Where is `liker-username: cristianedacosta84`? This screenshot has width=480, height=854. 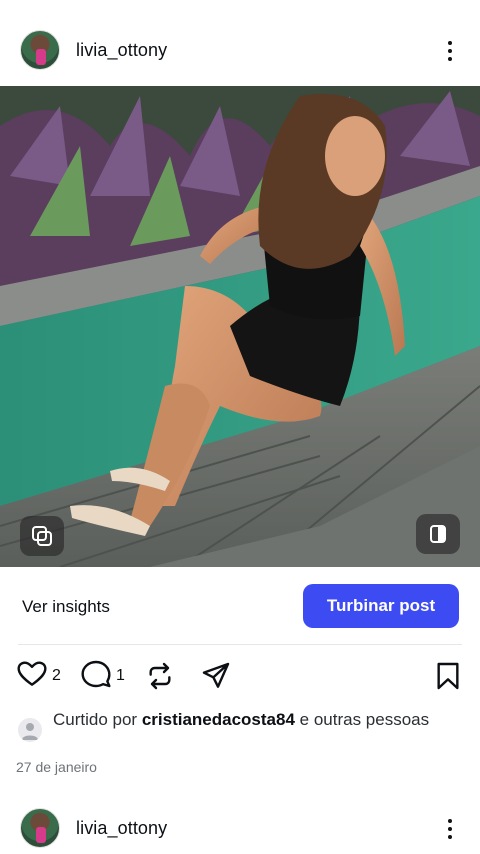 liker-username: cristianedacosta84 is located at coordinates (218, 719).